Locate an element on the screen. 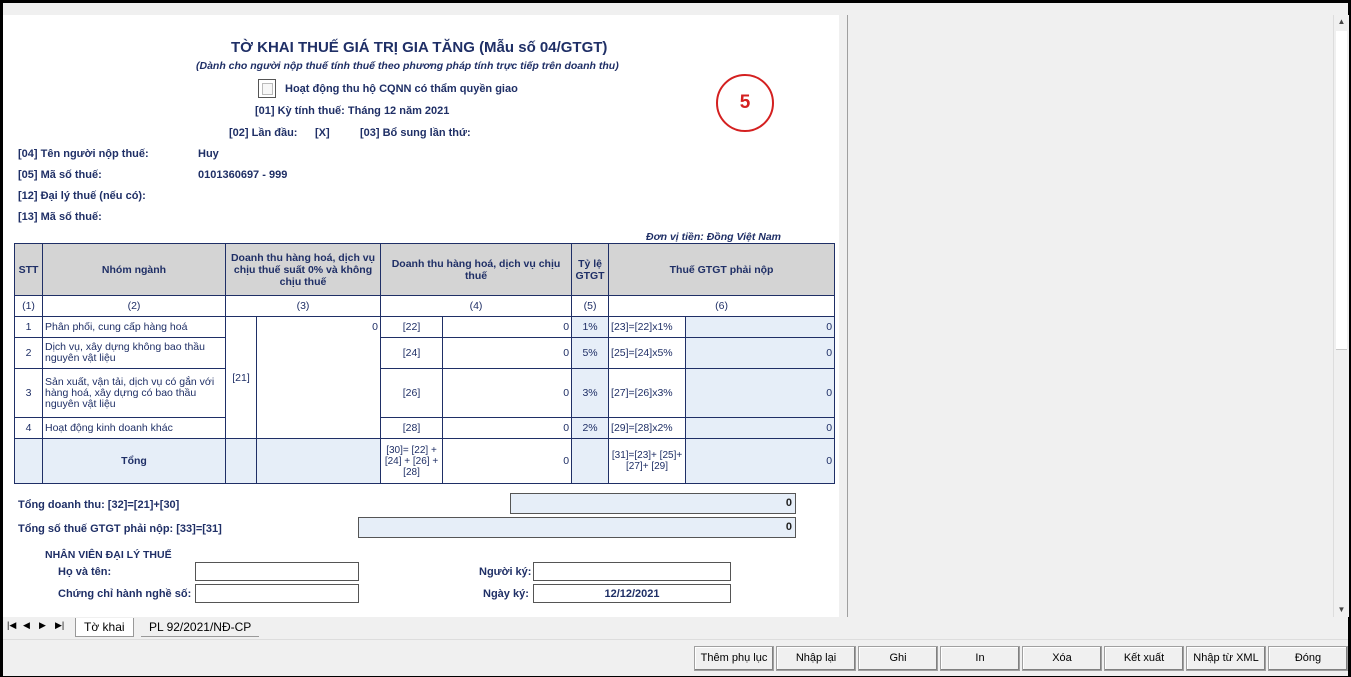 The height and width of the screenshot is (677, 1351). header-dt: Doanh thu hàng hoá, dịch vụ chịu thuế is located at coordinates (476, 269).